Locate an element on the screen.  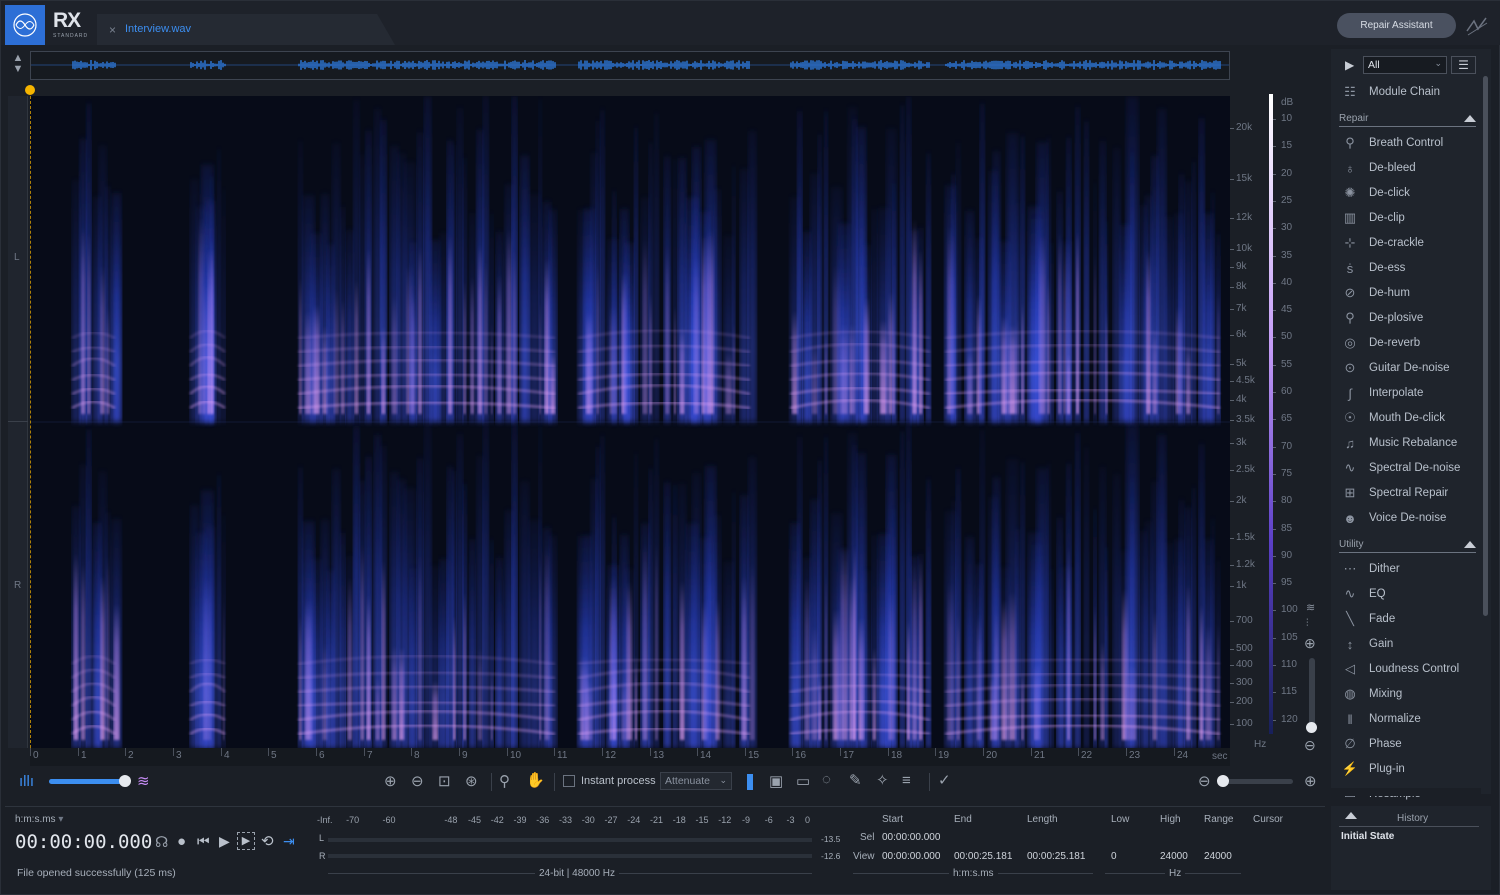
zoom-in-icon: ⊕ is located at coordinates (390, 781).